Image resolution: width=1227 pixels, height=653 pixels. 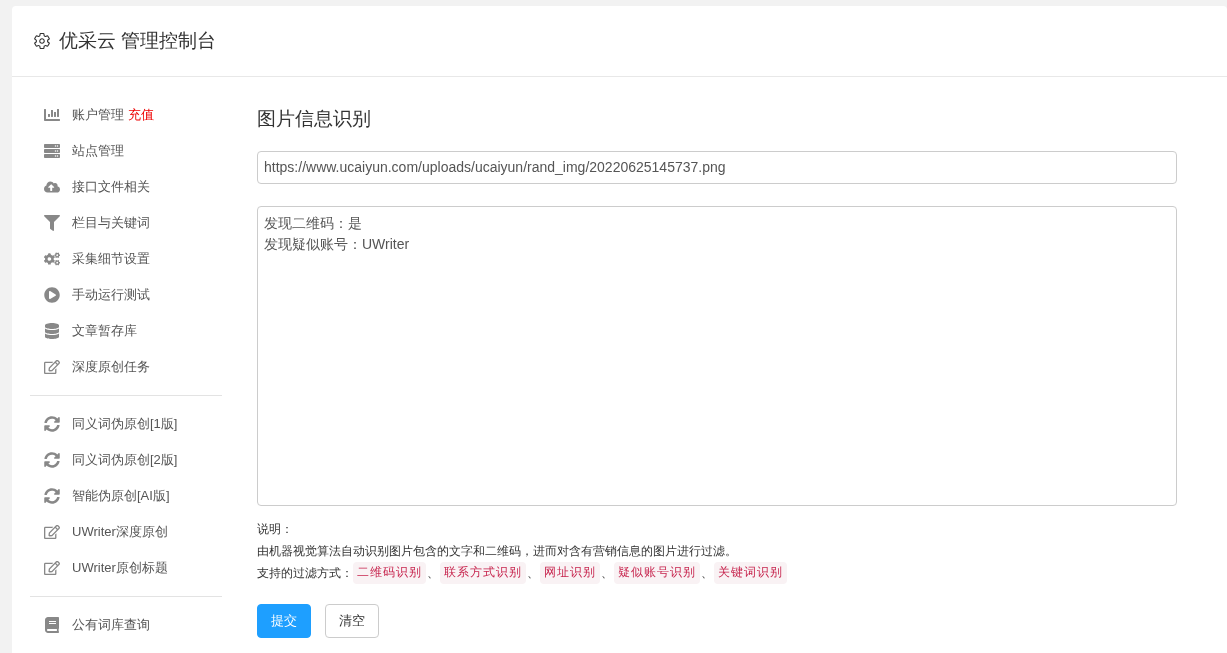 I want to click on sidebar-link: 文章暂存库, so click(x=90, y=331).